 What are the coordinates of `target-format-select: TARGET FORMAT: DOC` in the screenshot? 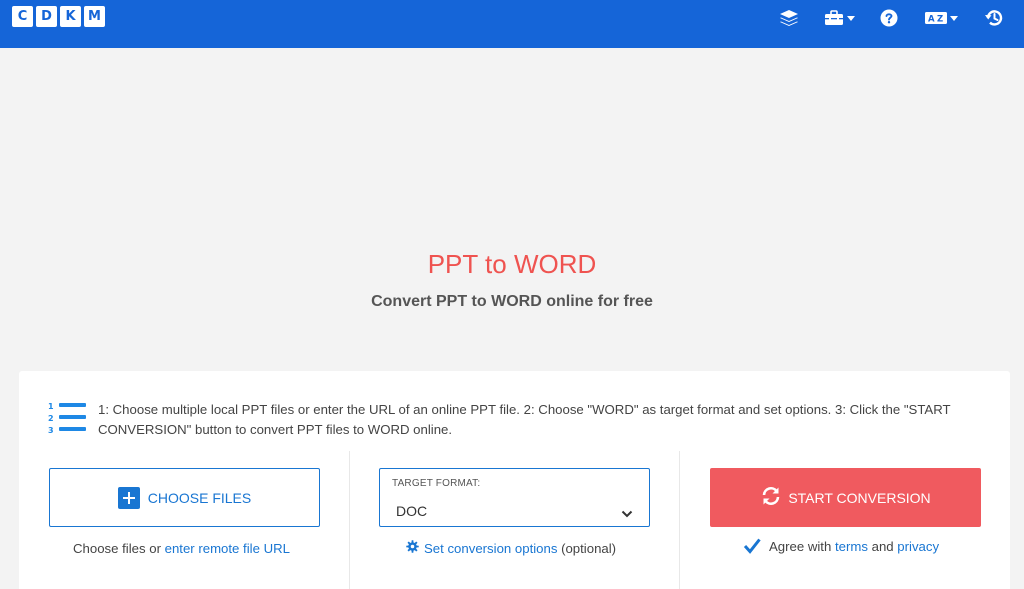 It's located at (514, 497).